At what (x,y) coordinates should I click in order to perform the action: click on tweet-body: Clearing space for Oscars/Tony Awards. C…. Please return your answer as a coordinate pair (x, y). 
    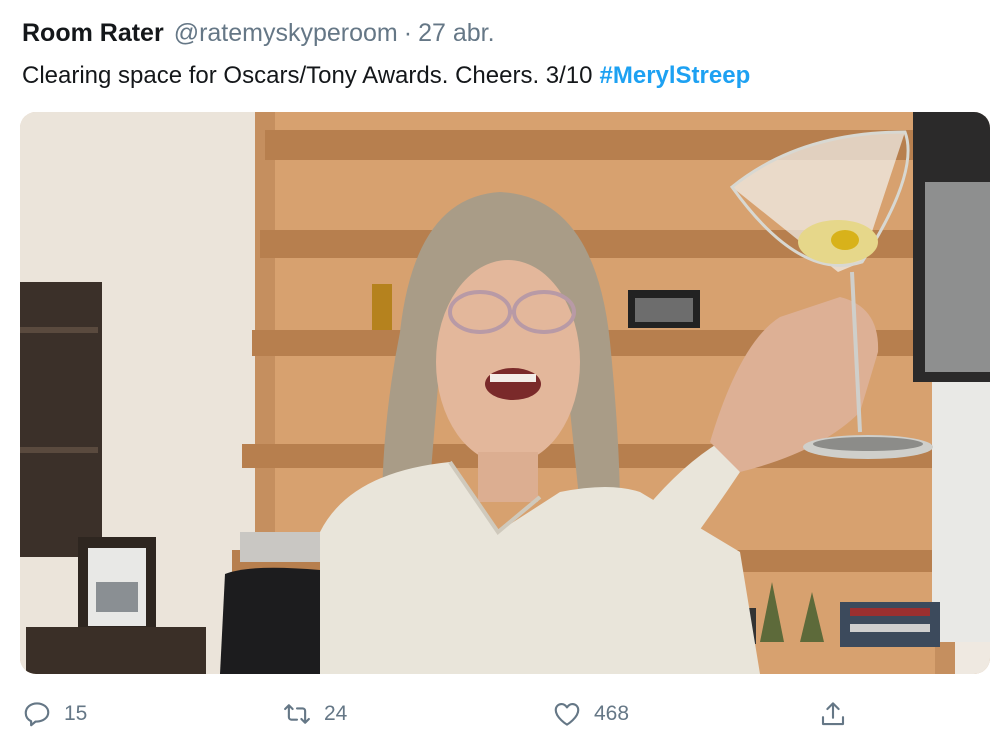
    Looking at the image, I should click on (307, 75).